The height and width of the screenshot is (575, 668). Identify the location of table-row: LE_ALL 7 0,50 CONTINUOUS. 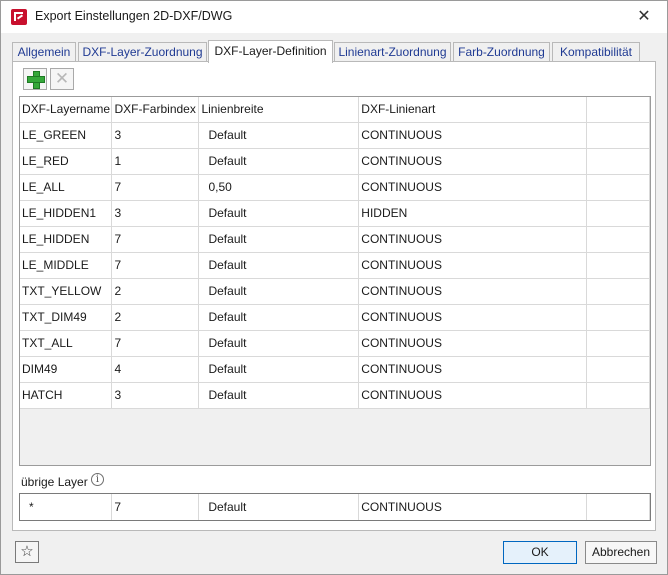
(335, 187).